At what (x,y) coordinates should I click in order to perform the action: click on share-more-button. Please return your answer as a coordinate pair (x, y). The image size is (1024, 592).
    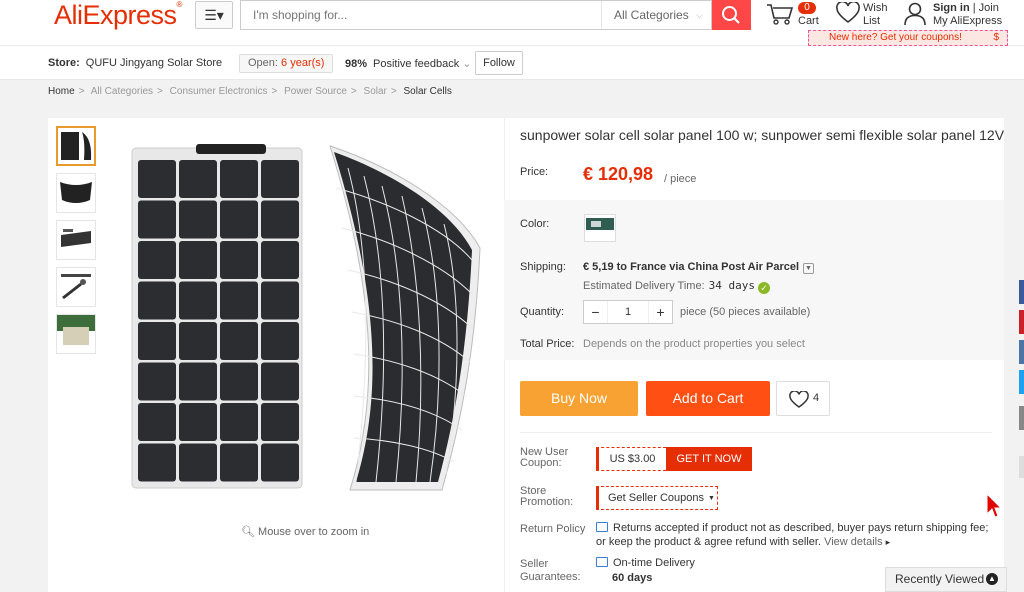
    Looking at the image, I should click on (1021, 467).